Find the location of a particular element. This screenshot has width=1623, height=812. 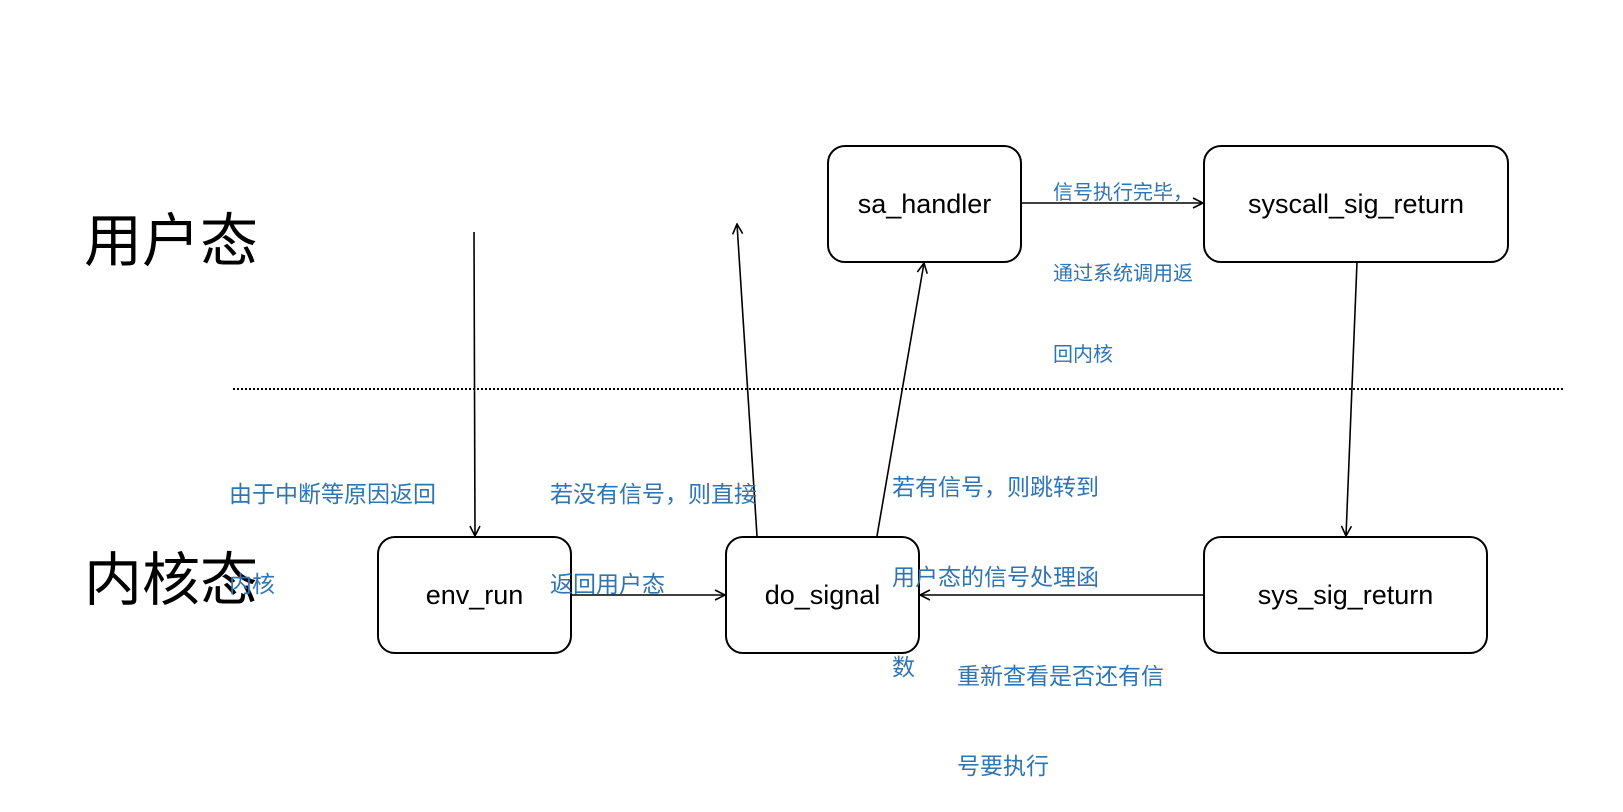

arrow-interrupt-to-env-run is located at coordinates (474, 383).